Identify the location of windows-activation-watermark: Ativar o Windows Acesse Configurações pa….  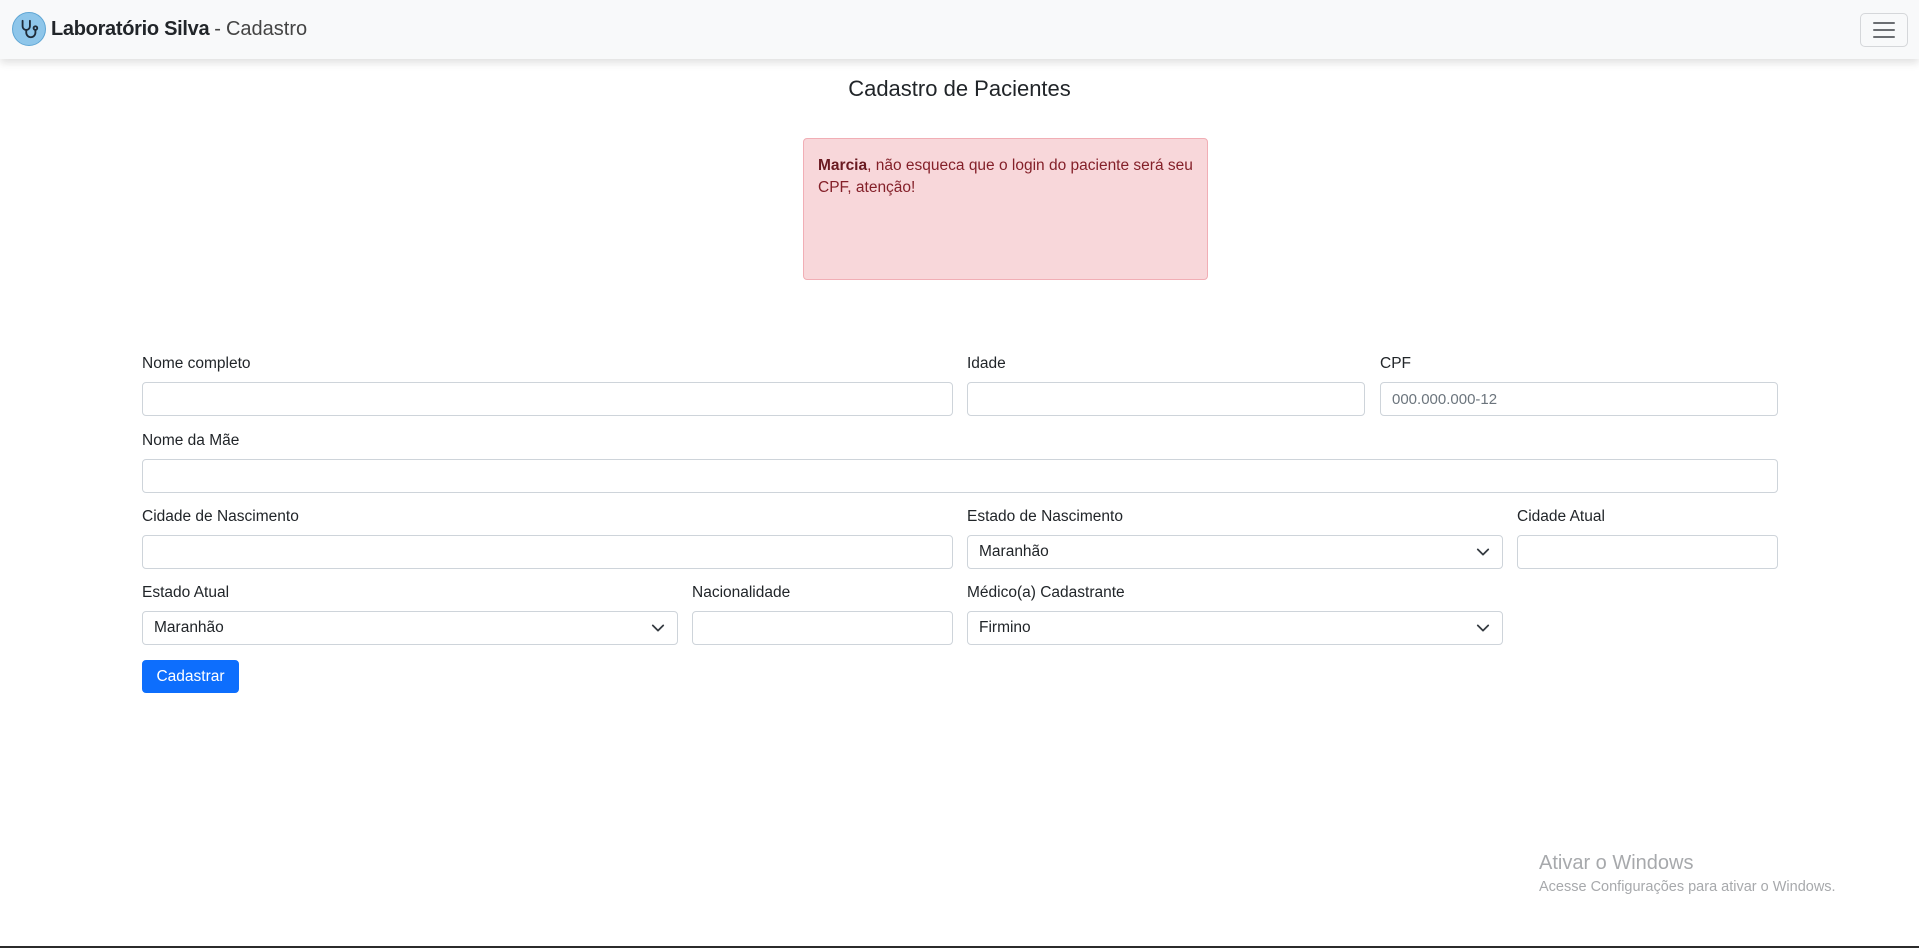
(1687, 873).